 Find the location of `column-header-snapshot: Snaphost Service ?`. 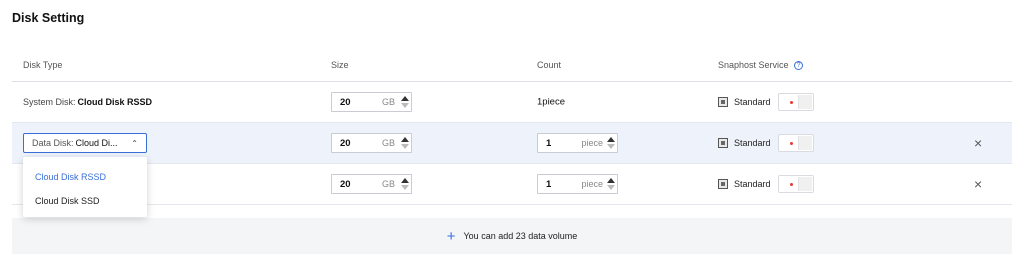

column-header-snapshot: Snaphost Service ? is located at coordinates (761, 65).